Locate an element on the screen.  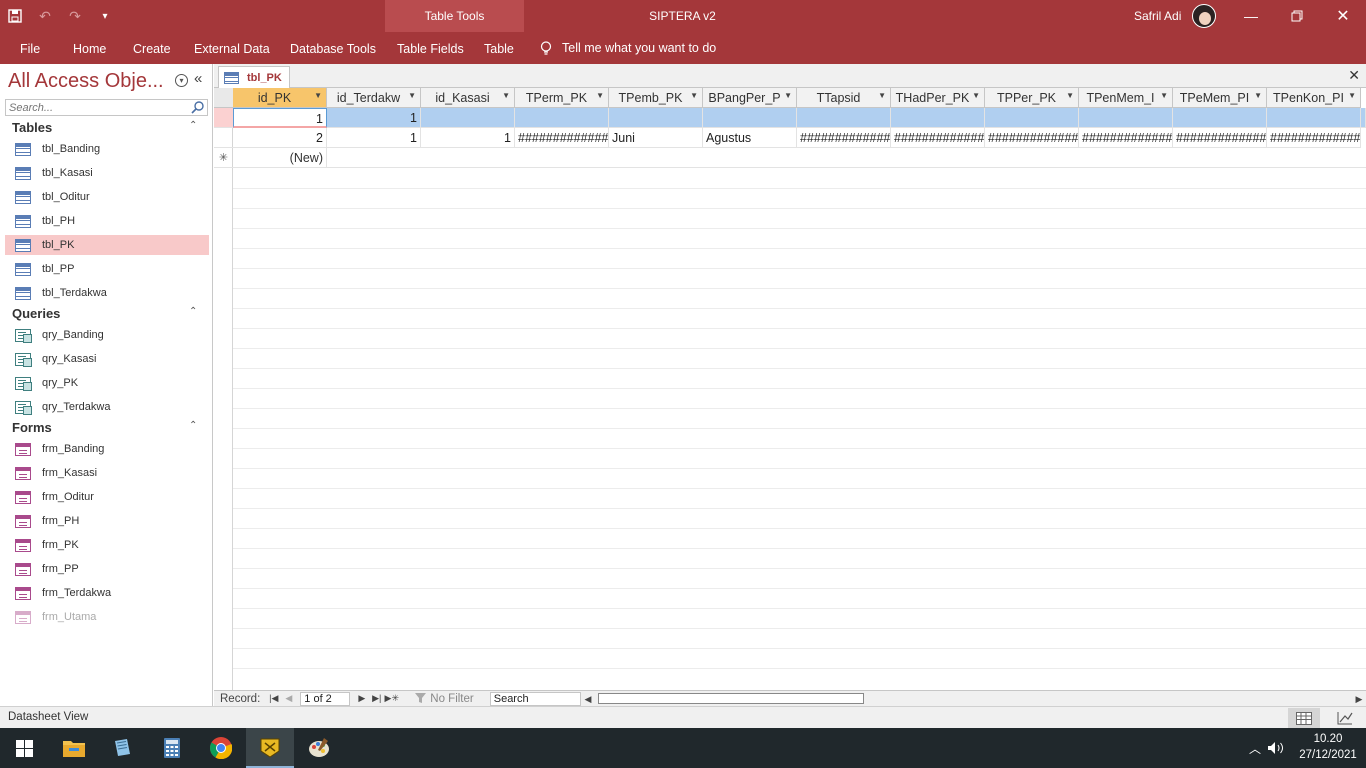
nav-item-tbl-banding: tbl_Banding is located at coordinates (107, 149).